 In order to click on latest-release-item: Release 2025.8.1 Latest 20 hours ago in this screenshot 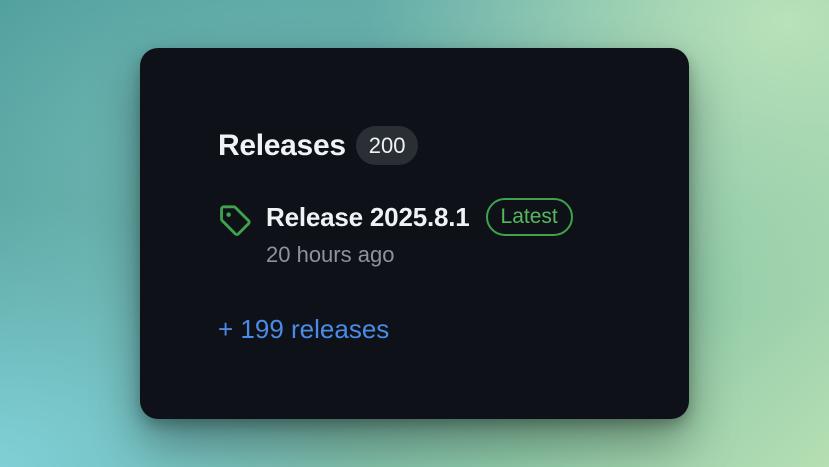, I will do `click(395, 233)`.